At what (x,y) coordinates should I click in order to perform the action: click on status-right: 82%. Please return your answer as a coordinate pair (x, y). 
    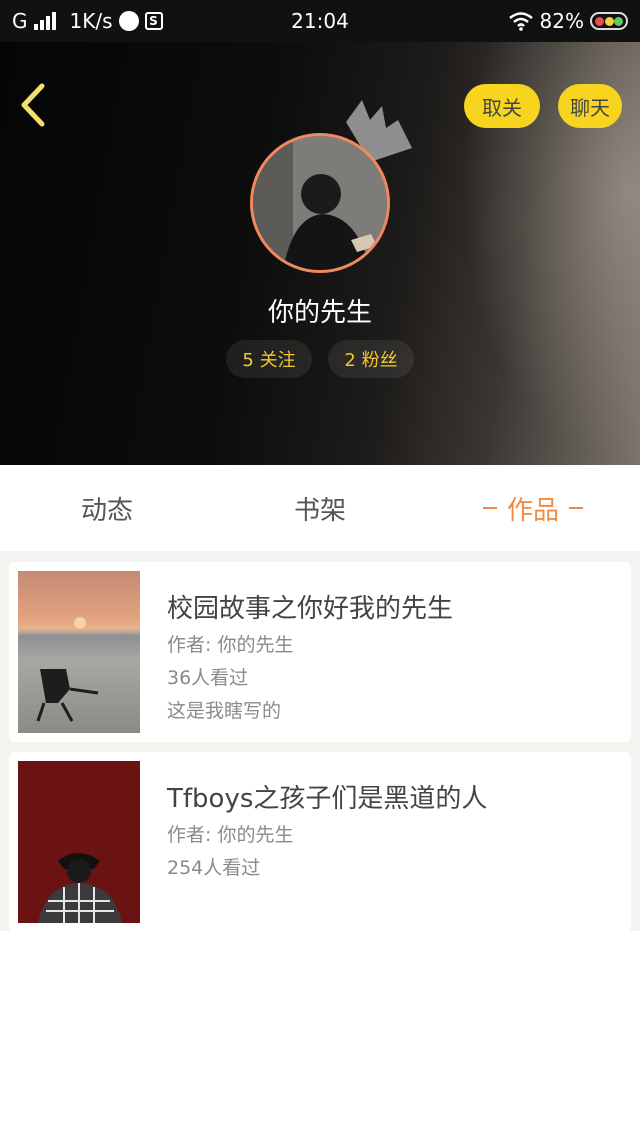
    Looking at the image, I should click on (568, 21).